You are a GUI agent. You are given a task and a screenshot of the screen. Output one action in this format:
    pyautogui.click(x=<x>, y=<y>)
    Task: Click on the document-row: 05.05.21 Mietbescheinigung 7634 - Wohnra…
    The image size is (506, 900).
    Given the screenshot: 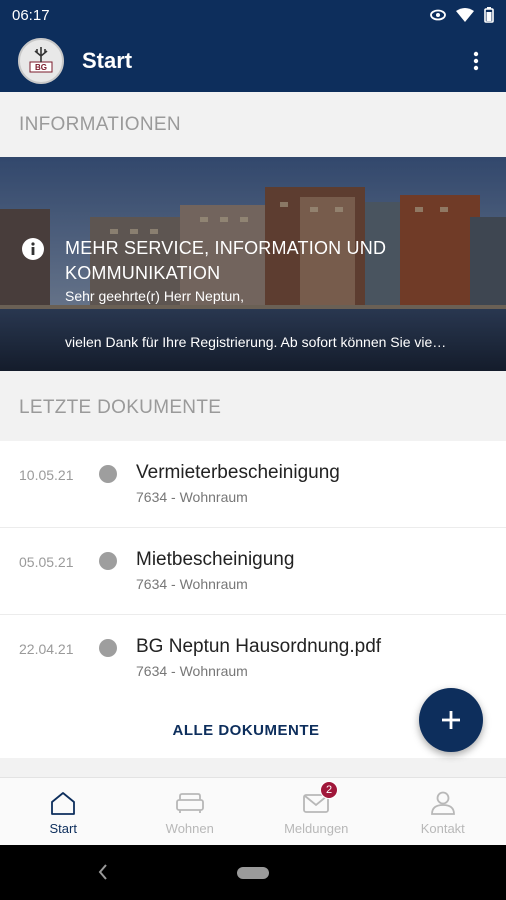 What is the action you would take?
    pyautogui.click(x=253, y=571)
    